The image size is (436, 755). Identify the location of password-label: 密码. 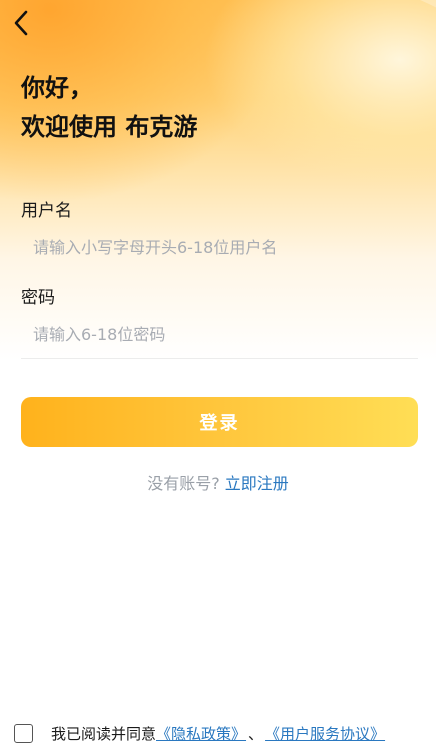
(38, 298).